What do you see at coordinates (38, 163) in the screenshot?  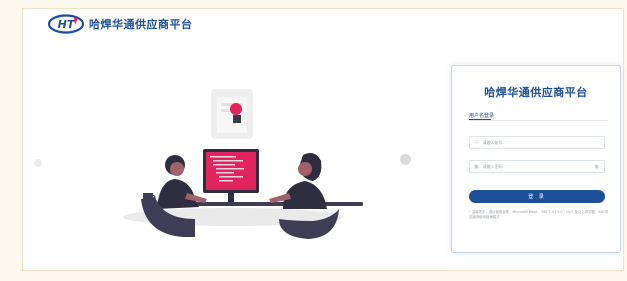 I see `decorative-dot-left` at bounding box center [38, 163].